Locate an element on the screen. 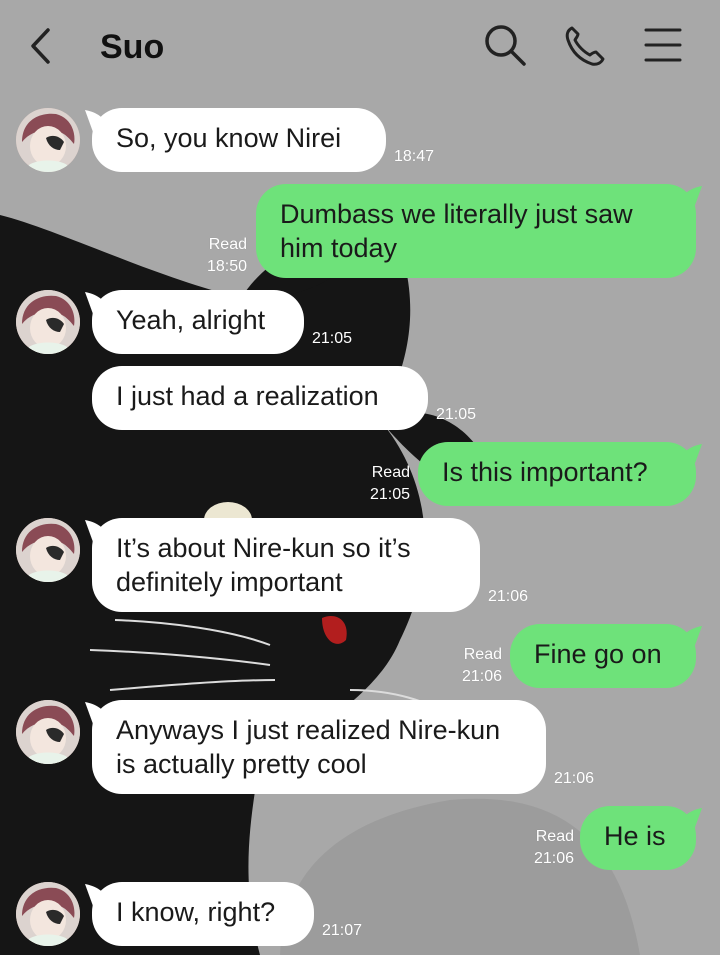  message-text: I know, right? is located at coordinates (196, 912).